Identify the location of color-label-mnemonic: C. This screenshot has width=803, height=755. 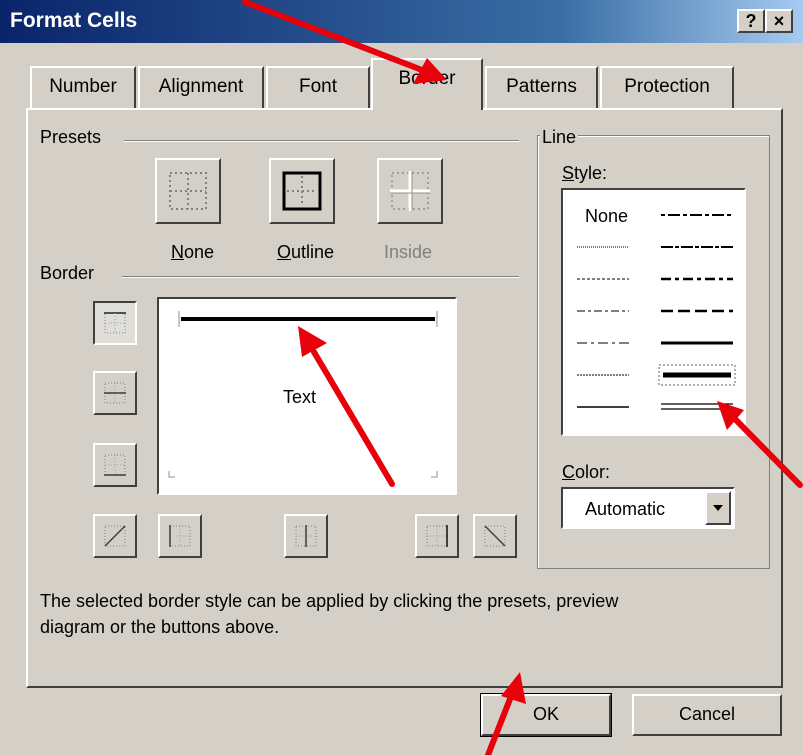
(568, 472).